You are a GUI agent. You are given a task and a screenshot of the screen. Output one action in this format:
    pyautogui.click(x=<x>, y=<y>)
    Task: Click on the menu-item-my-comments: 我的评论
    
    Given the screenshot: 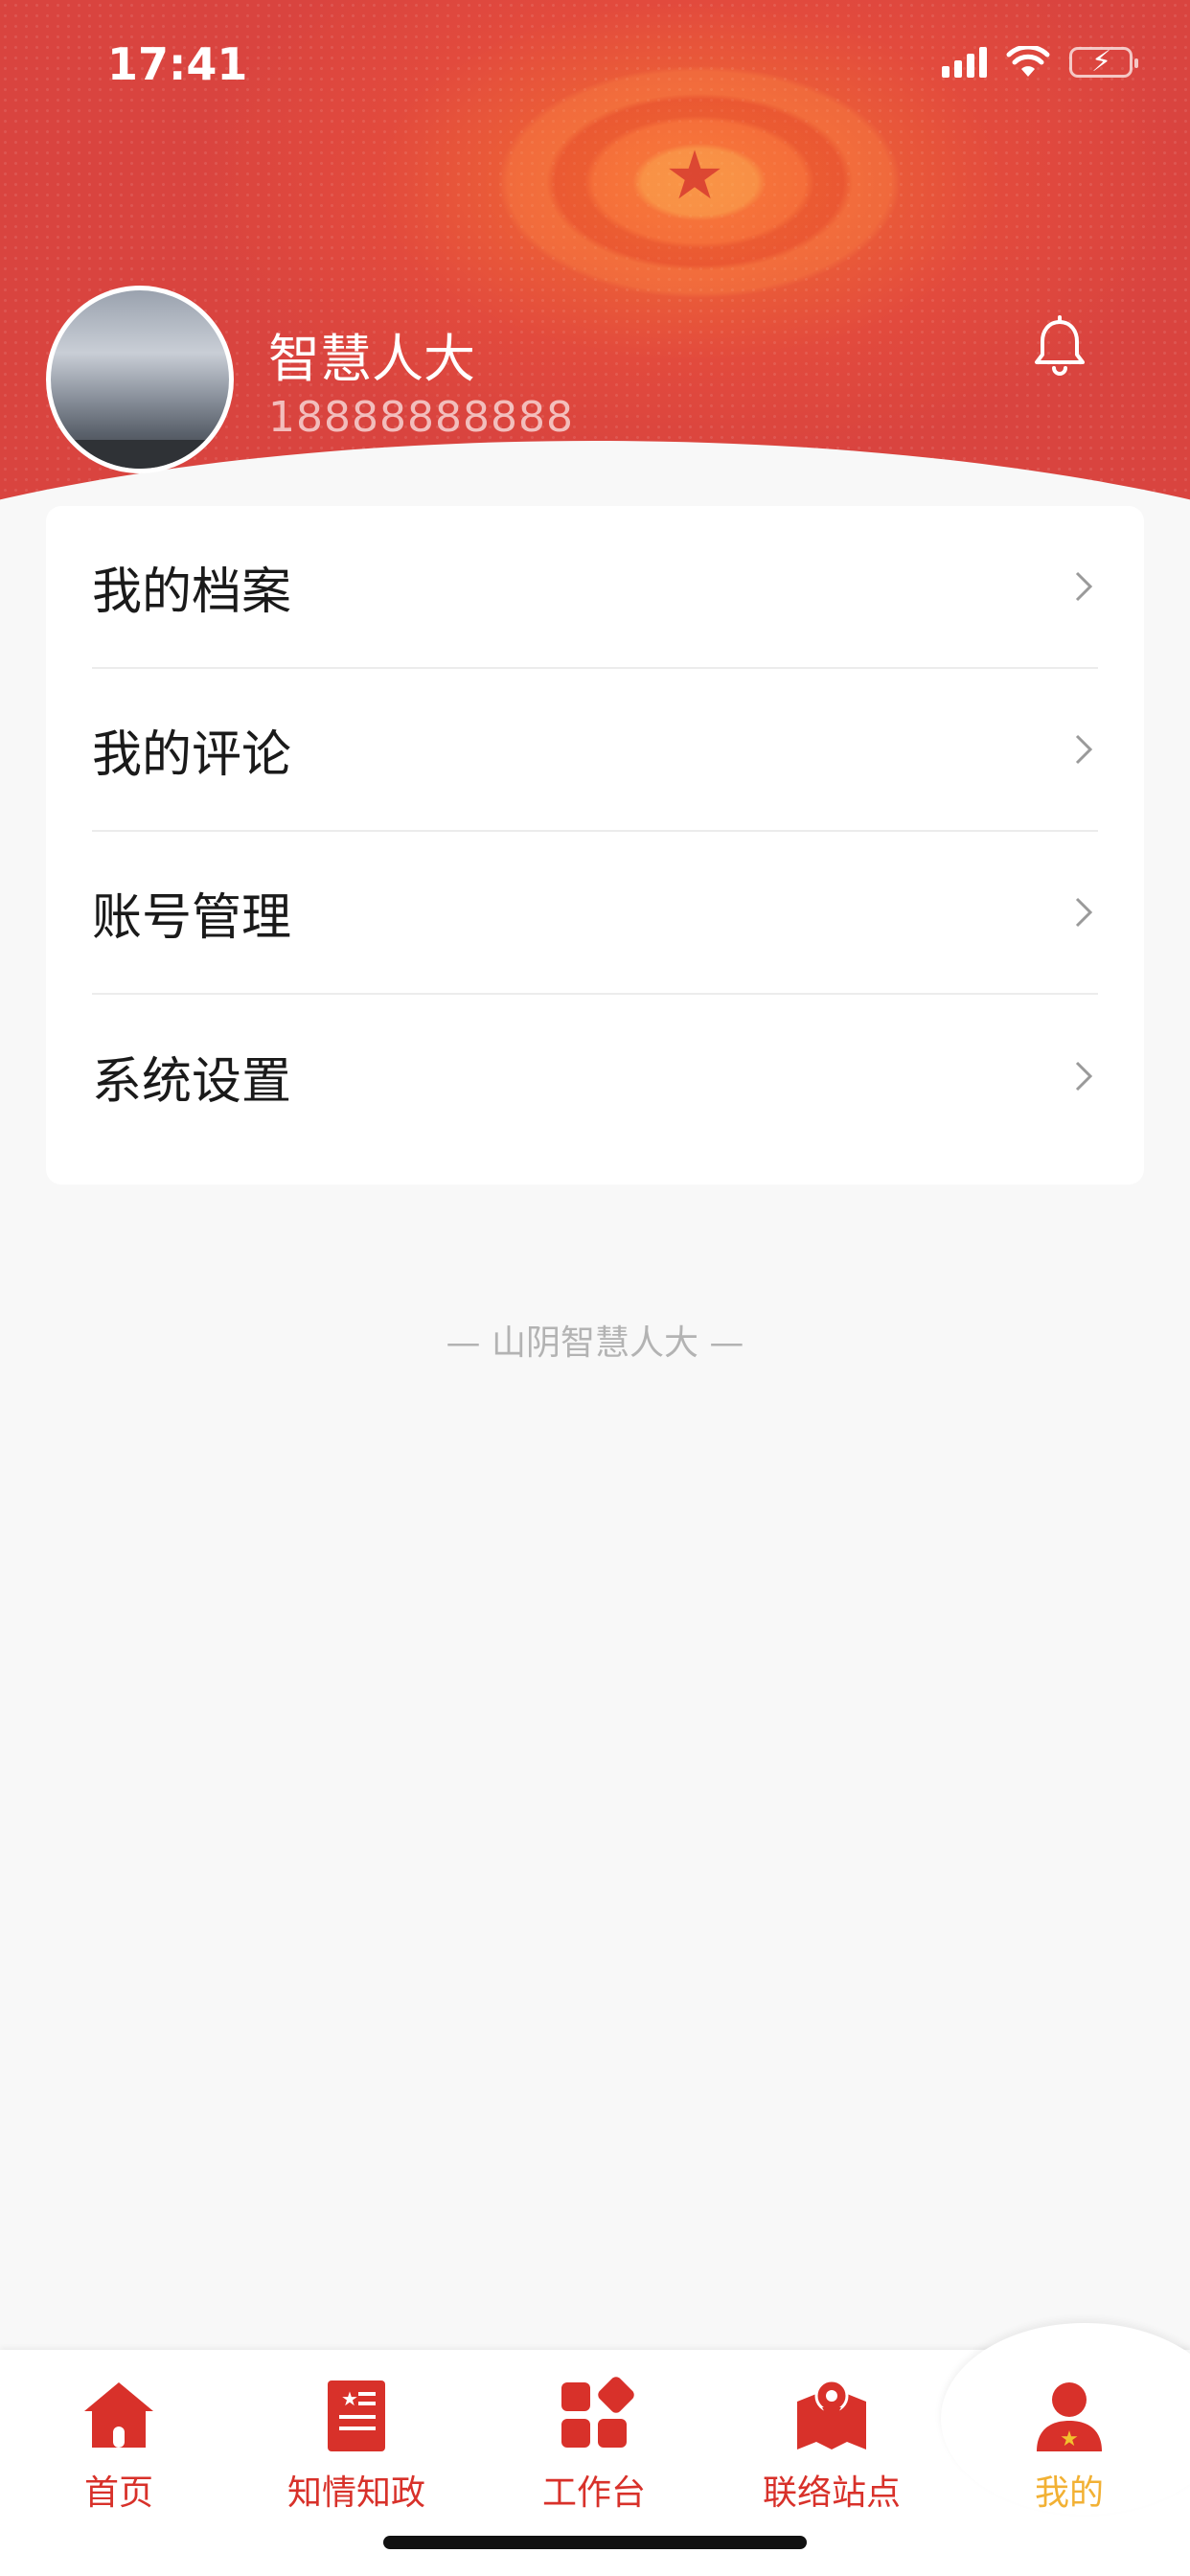 What is the action you would take?
    pyautogui.click(x=595, y=750)
    